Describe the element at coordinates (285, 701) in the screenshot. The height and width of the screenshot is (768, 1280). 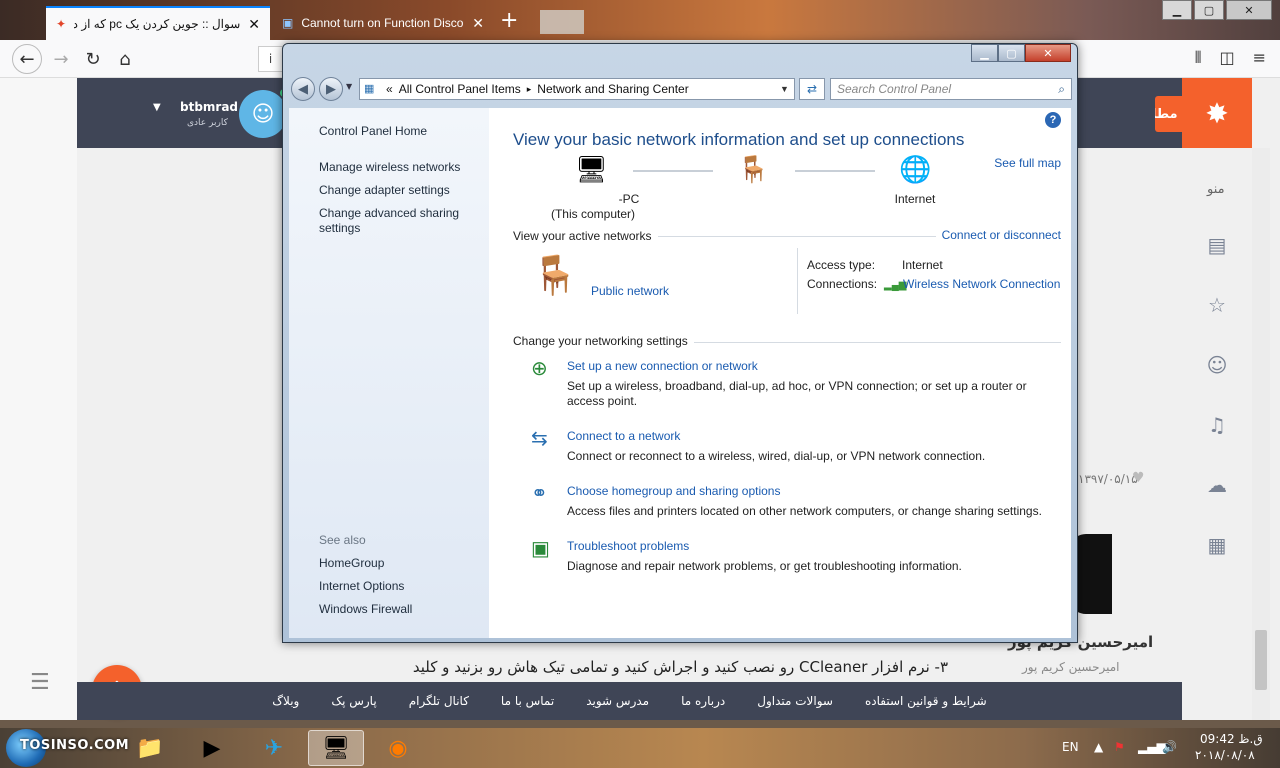
I see `footer-link: وبلاگ` at that location.